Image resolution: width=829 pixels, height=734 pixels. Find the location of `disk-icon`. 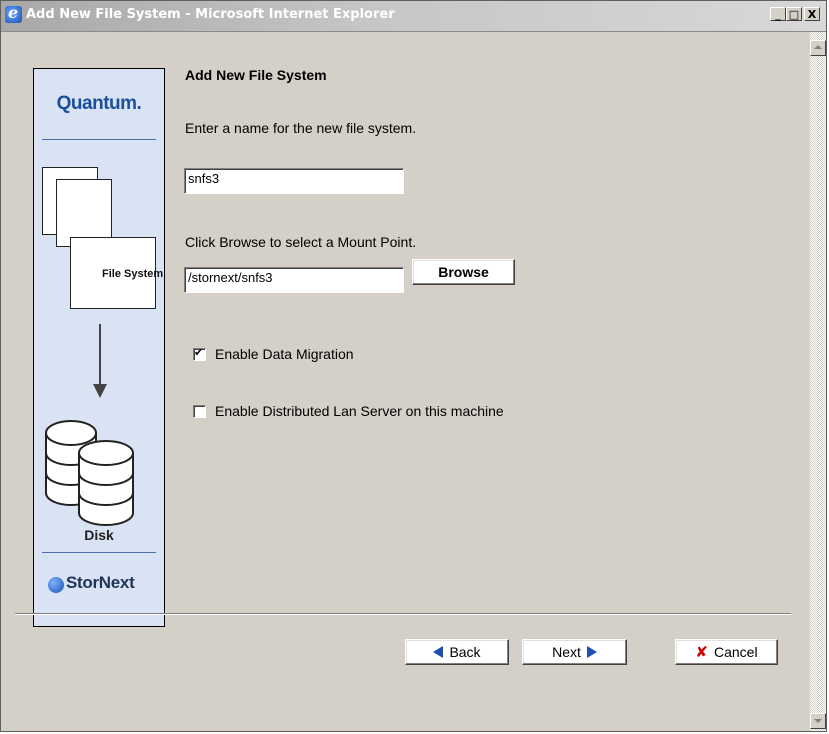

disk-icon is located at coordinates (106, 483).